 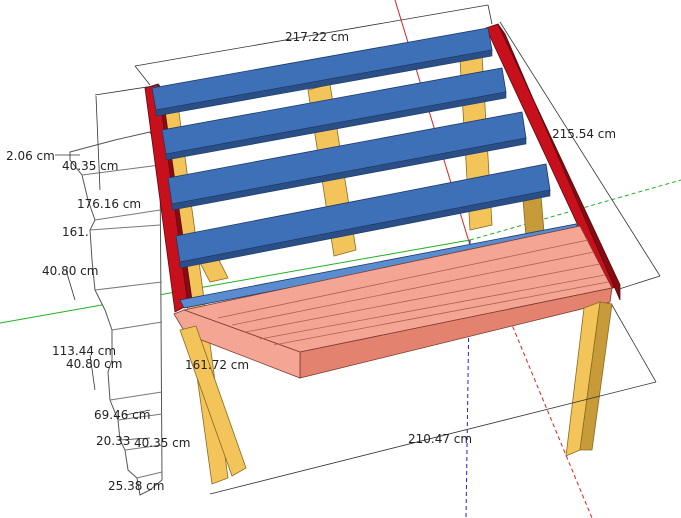 What do you see at coordinates (75, 232) in the screenshot?
I see `dimension-stair-4: 161.` at bounding box center [75, 232].